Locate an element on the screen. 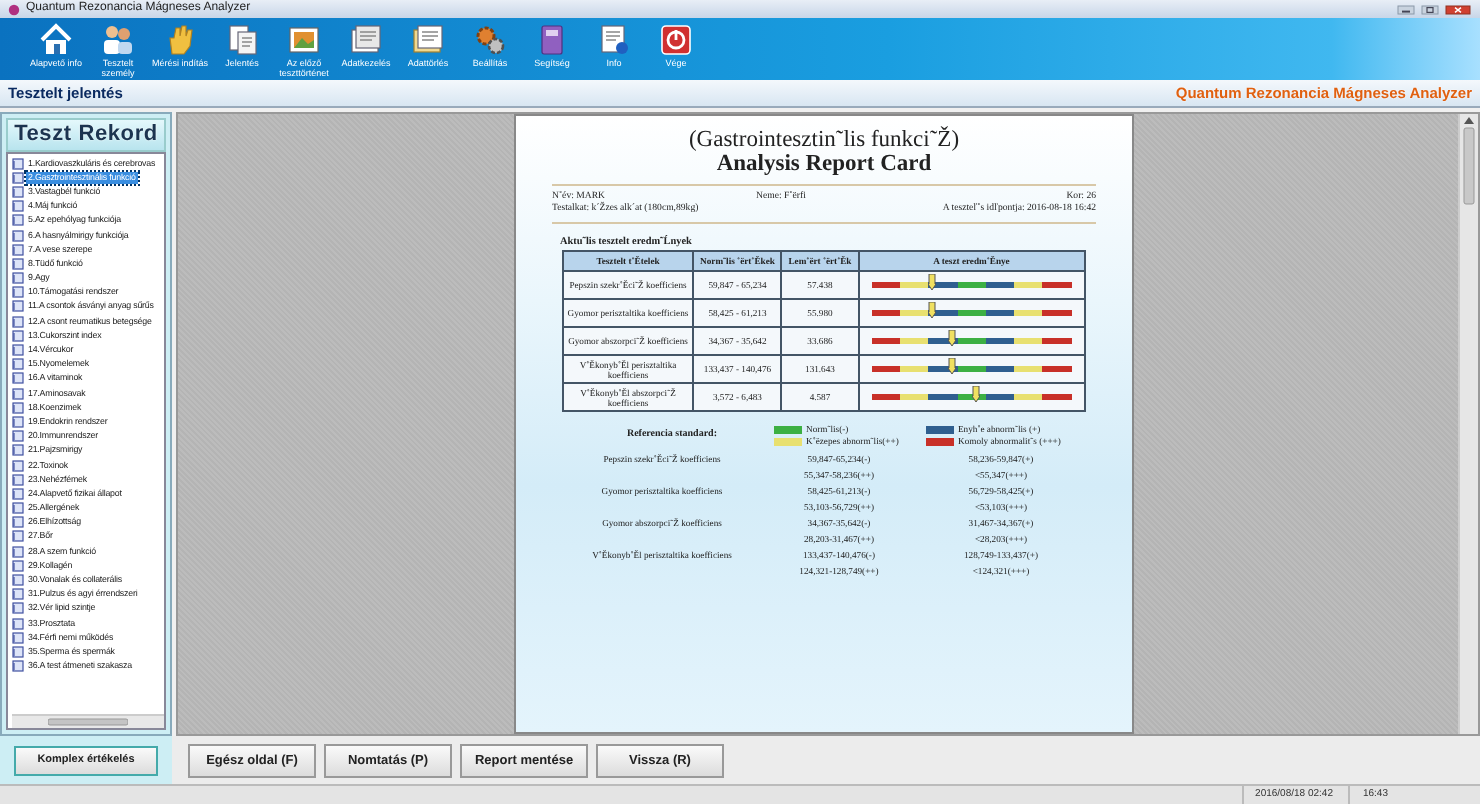 The image size is (1480, 804). home-icon is located at coordinates (56, 40).